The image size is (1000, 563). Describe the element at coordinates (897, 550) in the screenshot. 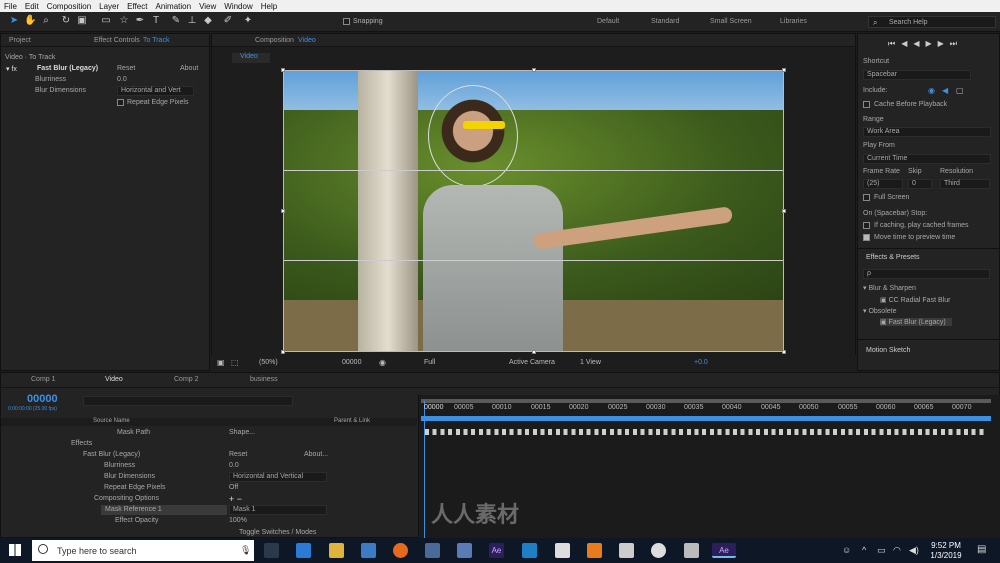

I see `wifi-icon: ◠` at that location.